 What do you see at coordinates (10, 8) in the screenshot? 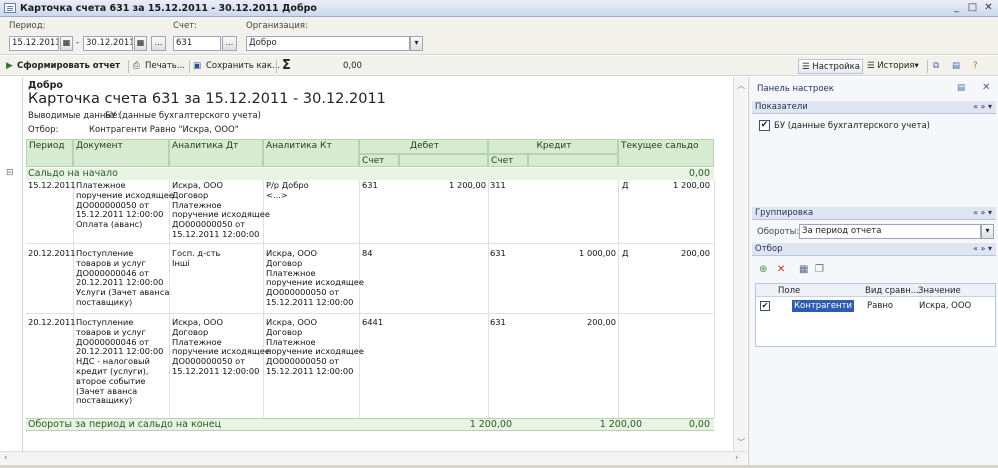
I see `report-window-icon` at bounding box center [10, 8].